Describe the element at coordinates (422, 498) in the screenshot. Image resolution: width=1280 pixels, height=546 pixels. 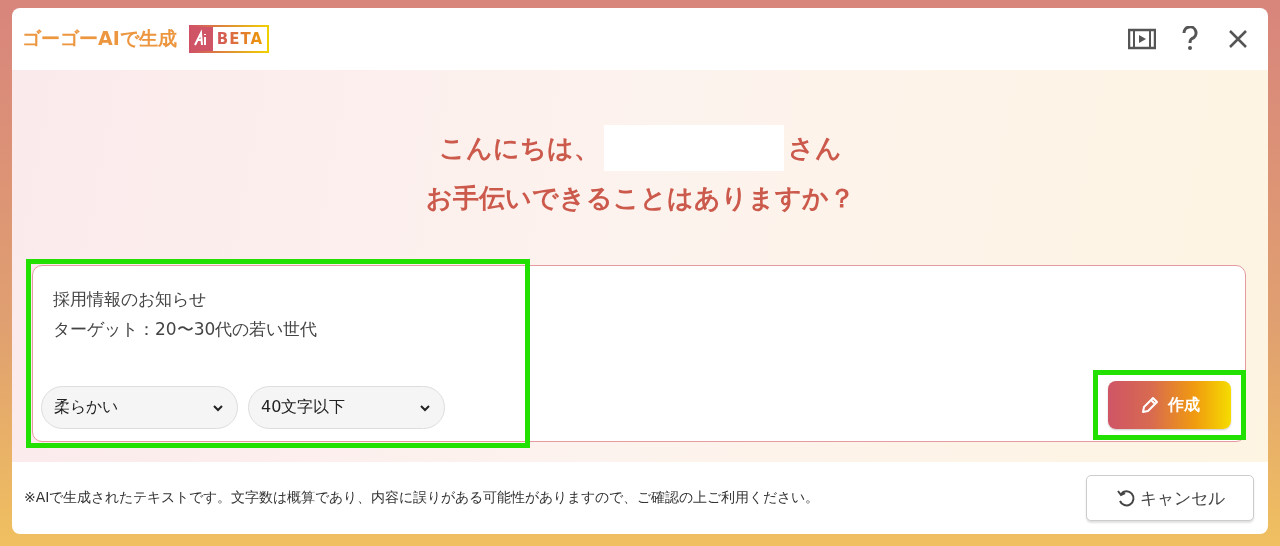
I see `disclaimer-text: ※AIで生成されたテキストです。文字数は概算であり、内容に誤りがある可能性がありますので、ご確認の上ご利用ください。` at that location.